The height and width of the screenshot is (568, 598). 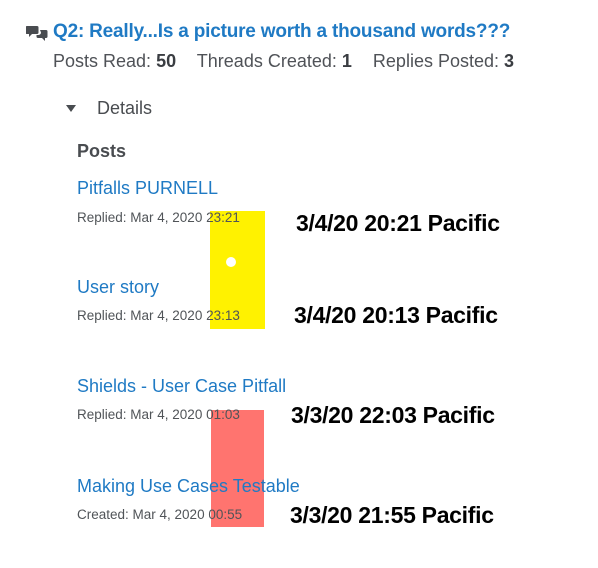 I want to click on post-time: 23:13, so click(x=223, y=315).